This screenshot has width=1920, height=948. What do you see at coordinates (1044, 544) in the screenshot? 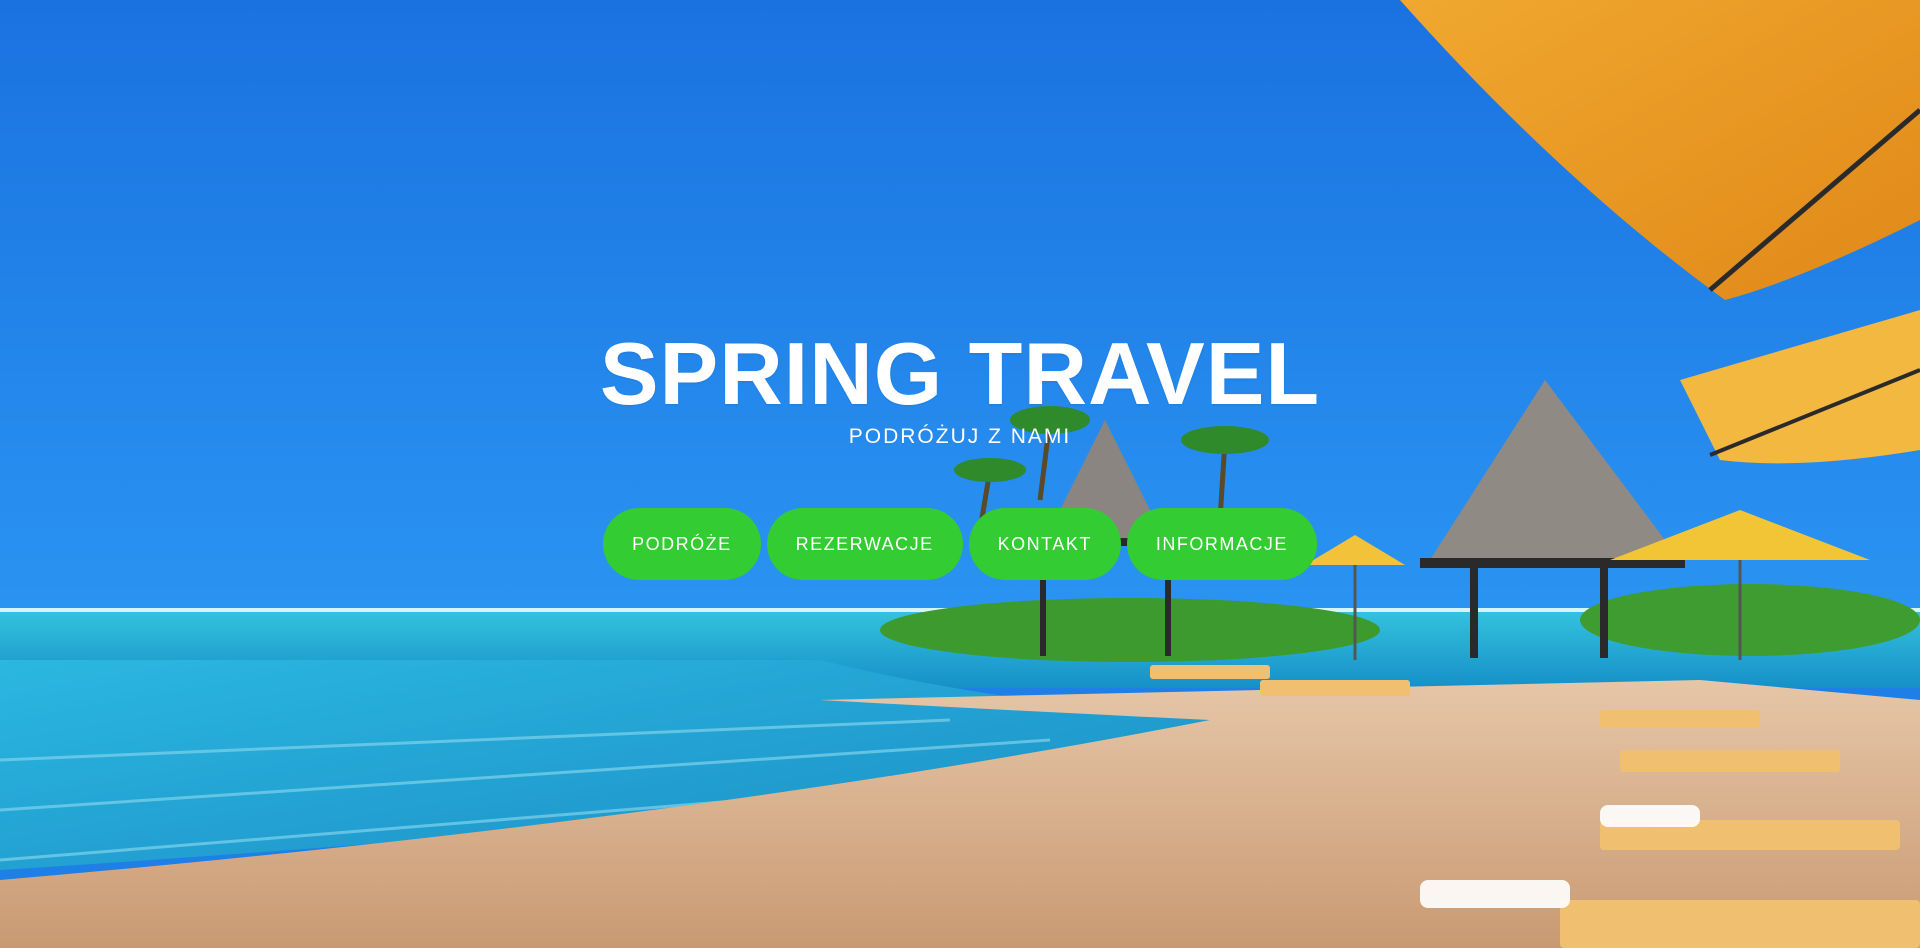
I see `nav-button-kontakt: KONTAKT` at bounding box center [1044, 544].